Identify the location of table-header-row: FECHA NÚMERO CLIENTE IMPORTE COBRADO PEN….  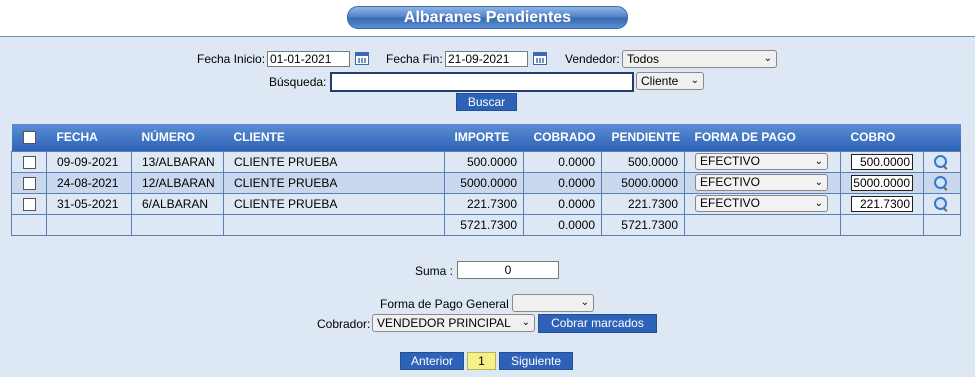
(486, 137).